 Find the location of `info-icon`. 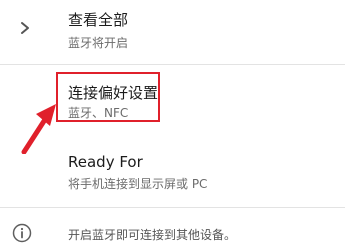

info-icon is located at coordinates (22, 233).